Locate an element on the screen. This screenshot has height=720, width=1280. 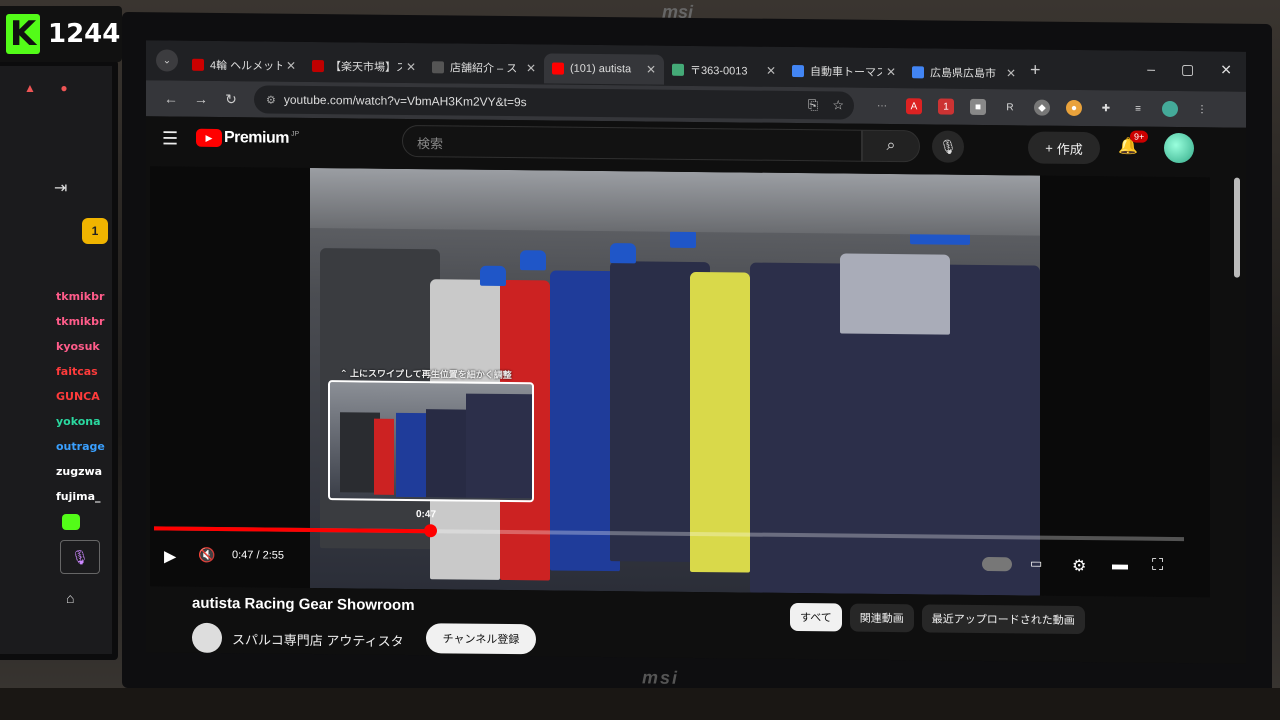
extension-icon: ■ is located at coordinates (978, 107).